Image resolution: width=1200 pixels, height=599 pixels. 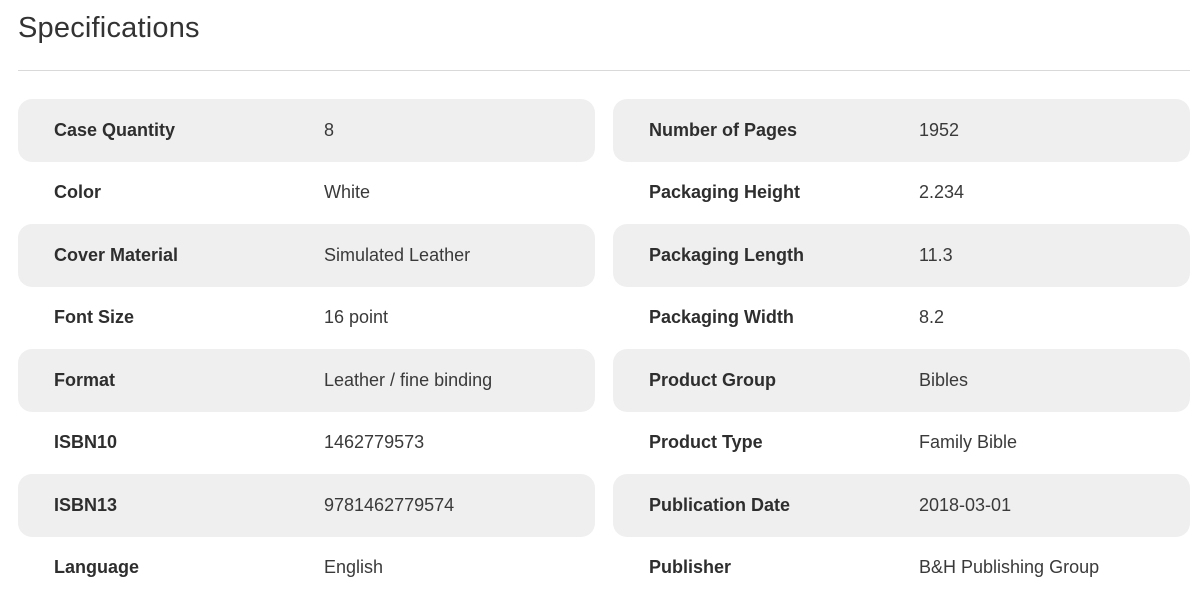 I want to click on spec-label: Packaging Length, so click(x=766, y=255).